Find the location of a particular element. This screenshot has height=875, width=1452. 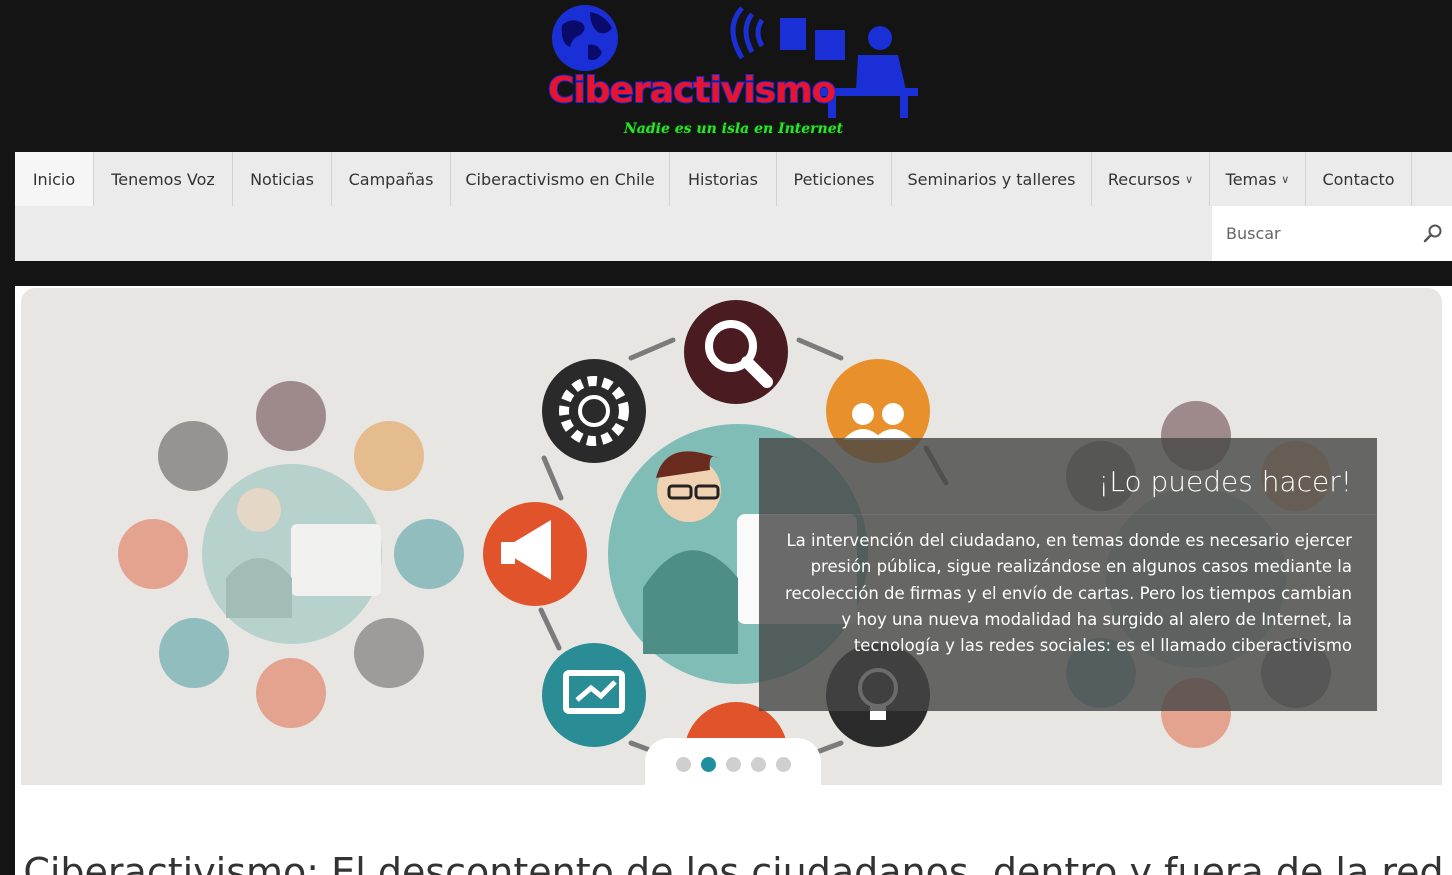

nav-label: Recursos is located at coordinates (1144, 179).